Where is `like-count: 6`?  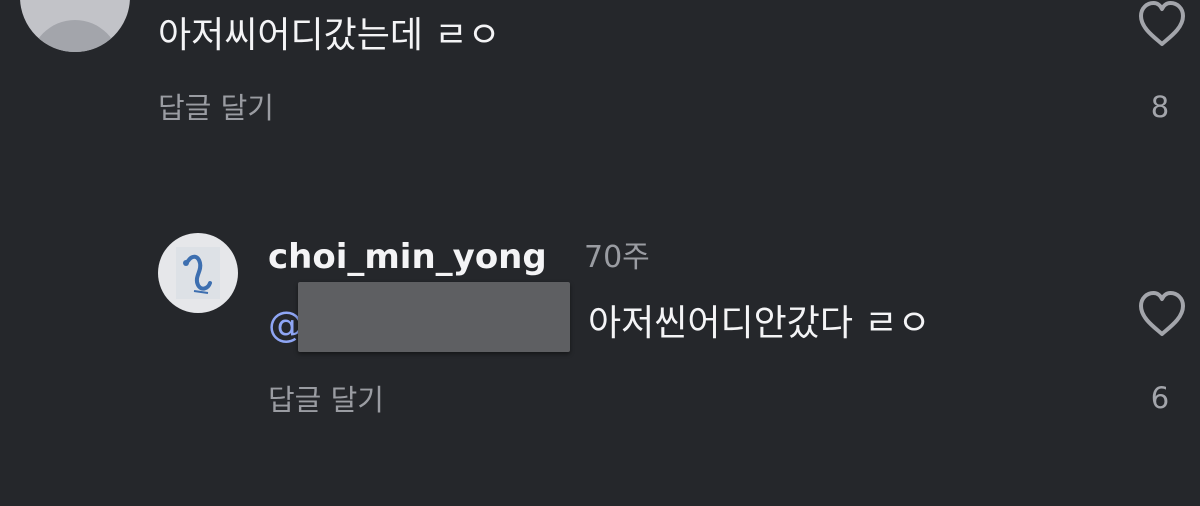
like-count: 6 is located at coordinates (1160, 398).